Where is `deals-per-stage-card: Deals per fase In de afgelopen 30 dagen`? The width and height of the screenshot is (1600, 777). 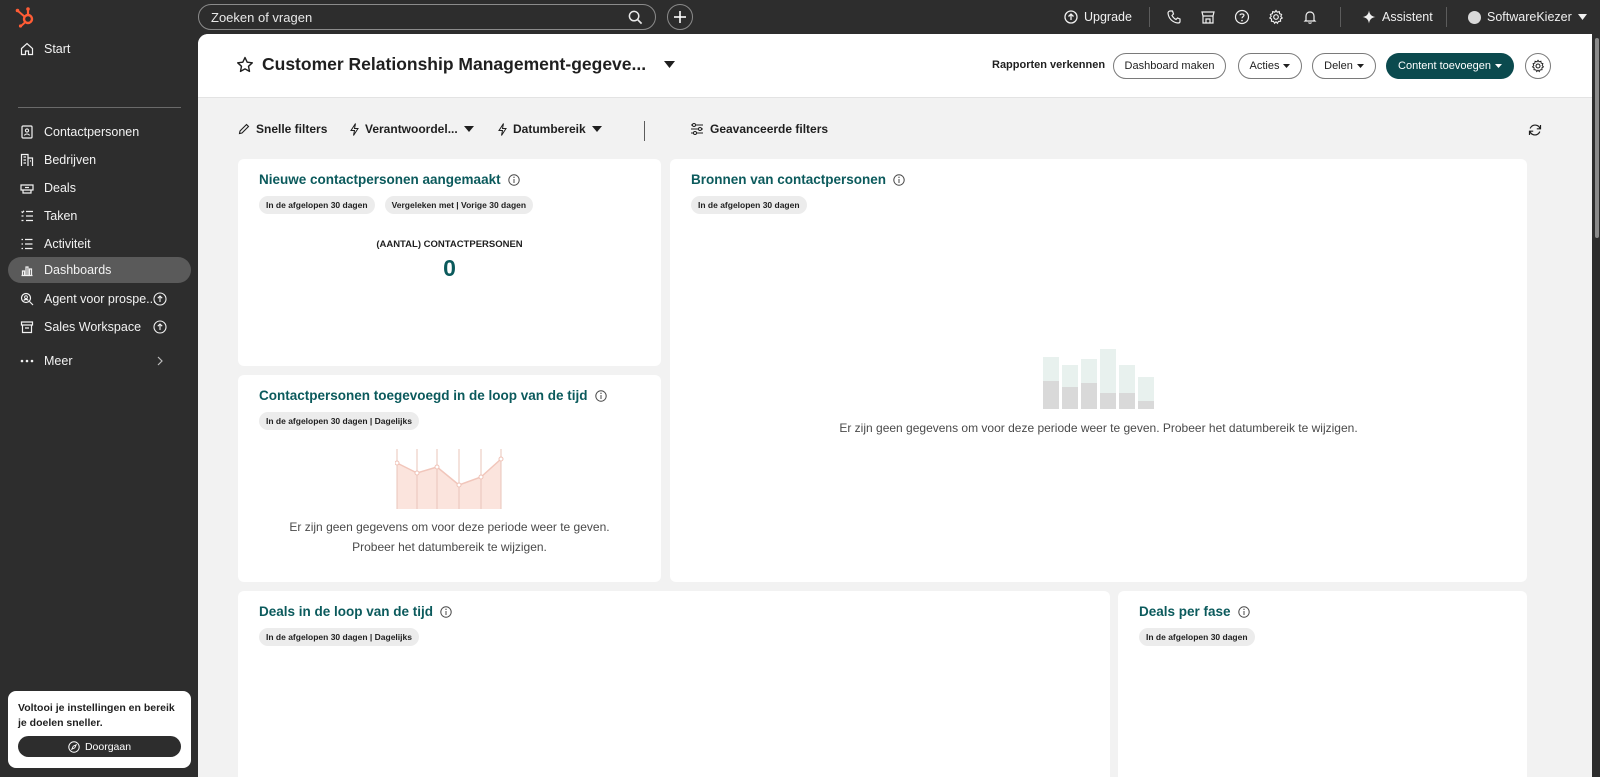 deals-per-stage-card: Deals per fase In de afgelopen 30 dagen is located at coordinates (1322, 684).